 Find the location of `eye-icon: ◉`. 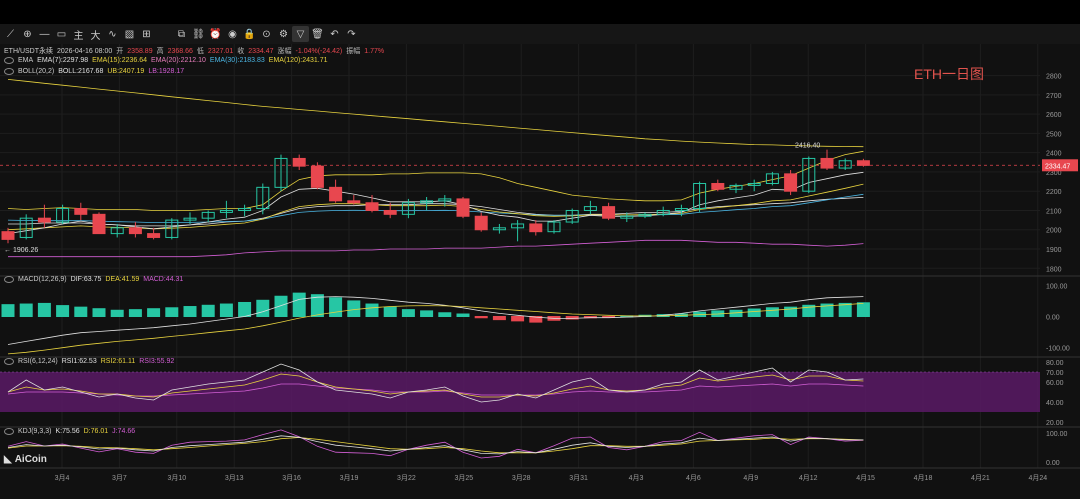

eye-icon: ◉ is located at coordinates (232, 34).